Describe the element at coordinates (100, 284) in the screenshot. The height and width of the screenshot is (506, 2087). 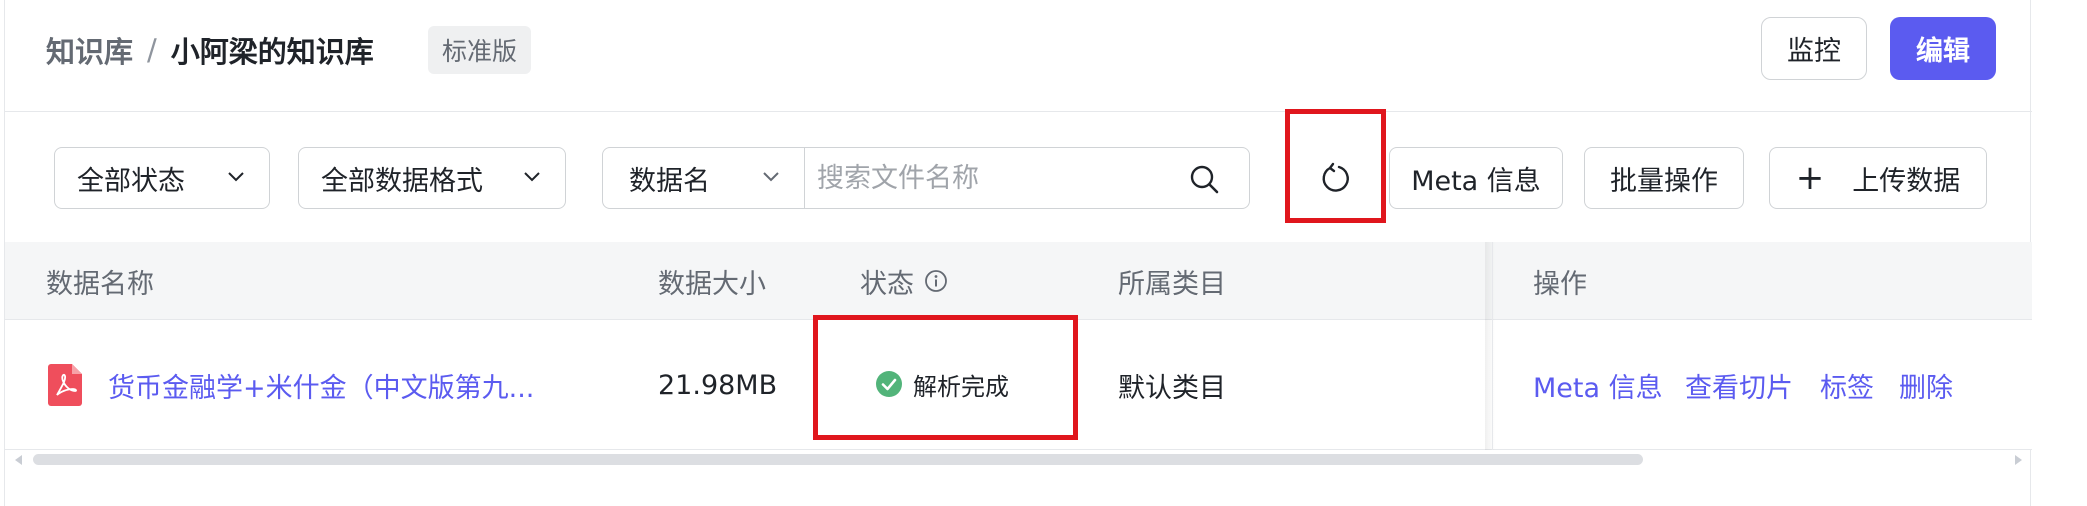
I see `column-header-name: 数据名称` at that location.